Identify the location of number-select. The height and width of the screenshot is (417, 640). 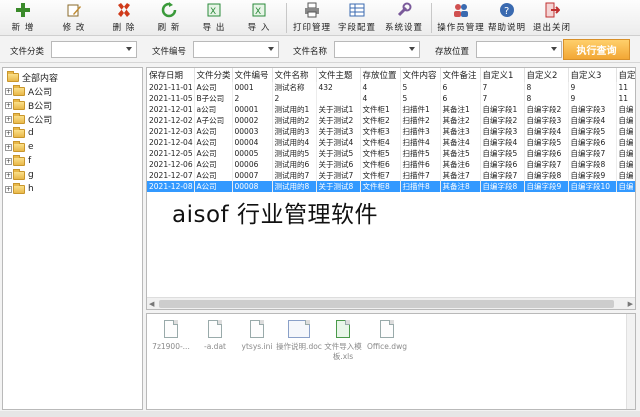
(236, 49).